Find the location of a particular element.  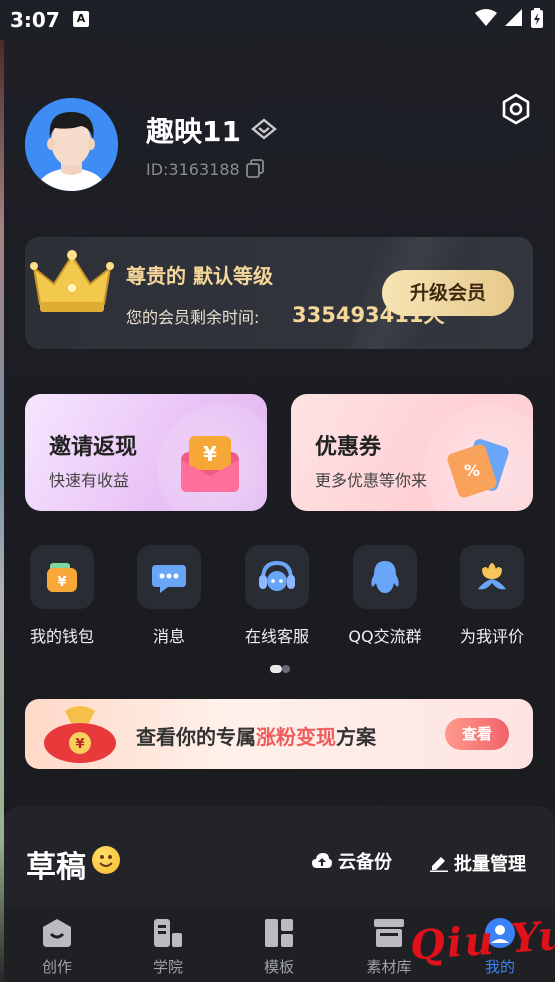

status-bar: 3:07 A is located at coordinates (277, 20).